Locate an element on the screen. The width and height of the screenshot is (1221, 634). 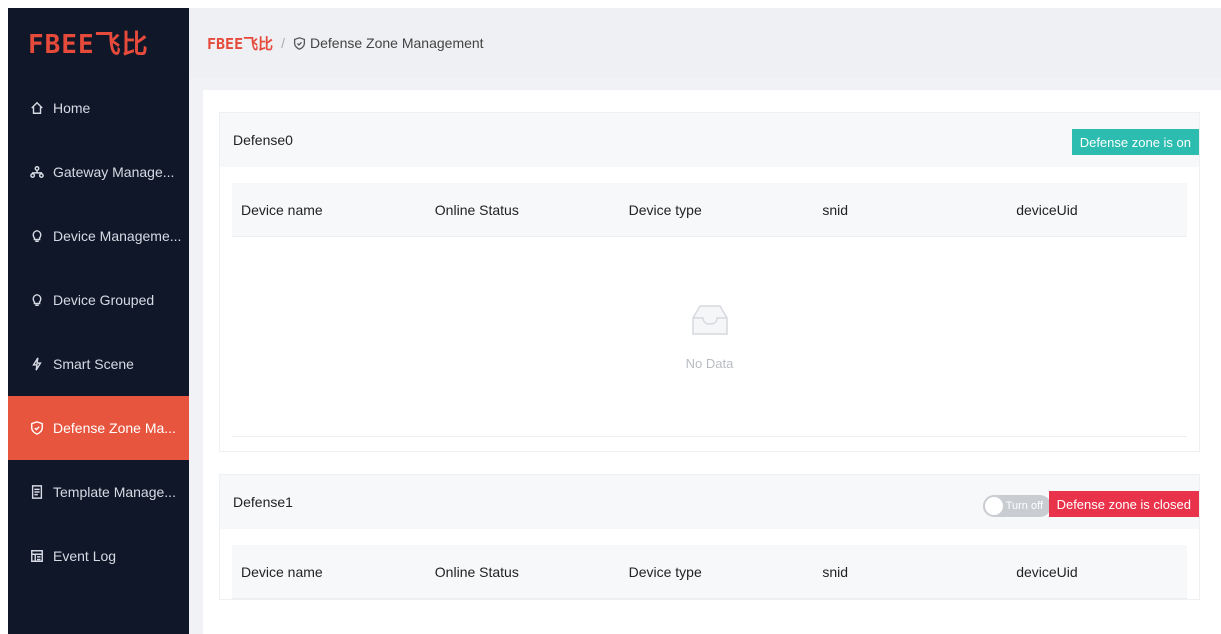
zone-header: Defense1 Turn off Defense zone is closed is located at coordinates (709, 502).